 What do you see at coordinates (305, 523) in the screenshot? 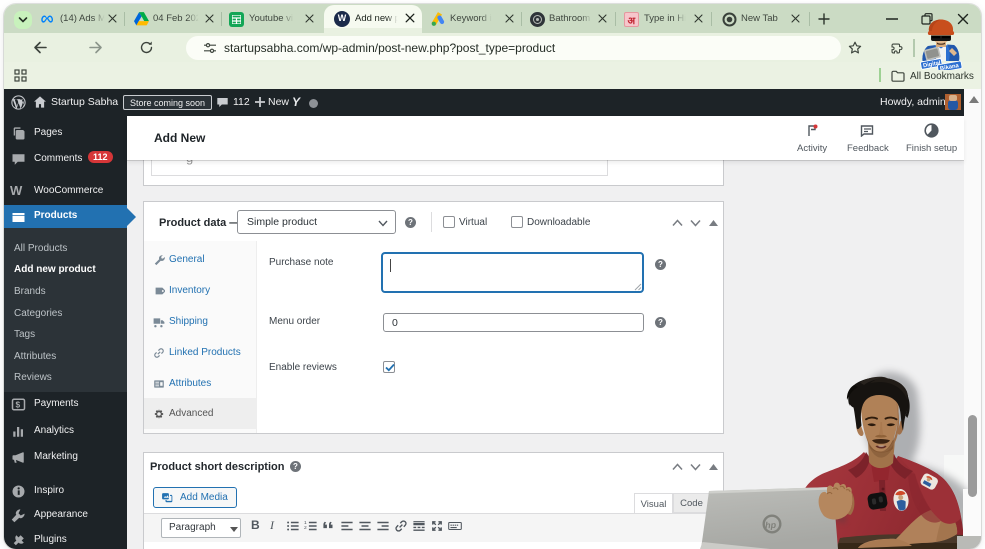
I see `svg-text: 1` at bounding box center [305, 523].